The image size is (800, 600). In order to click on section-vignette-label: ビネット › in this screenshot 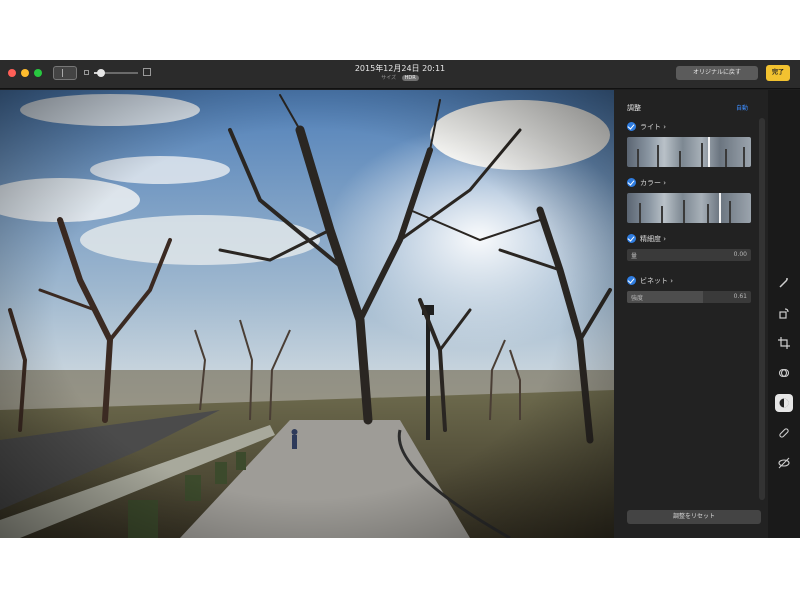, I will do `click(657, 281)`.